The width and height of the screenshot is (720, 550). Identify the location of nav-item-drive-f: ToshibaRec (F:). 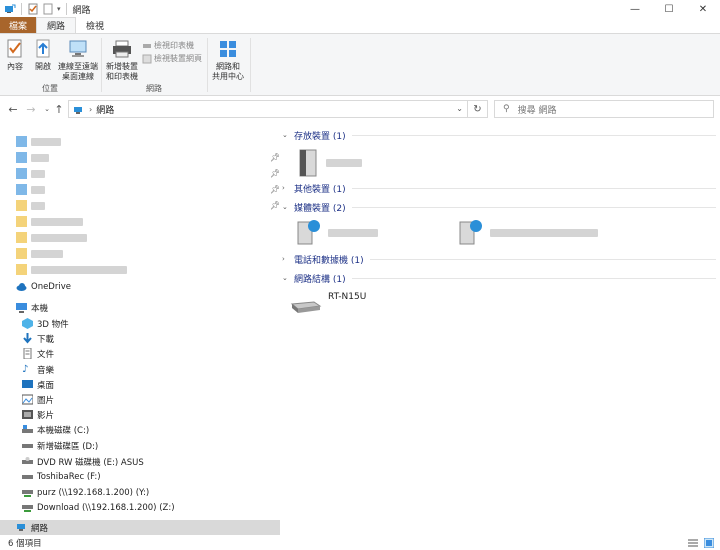
(140, 476).